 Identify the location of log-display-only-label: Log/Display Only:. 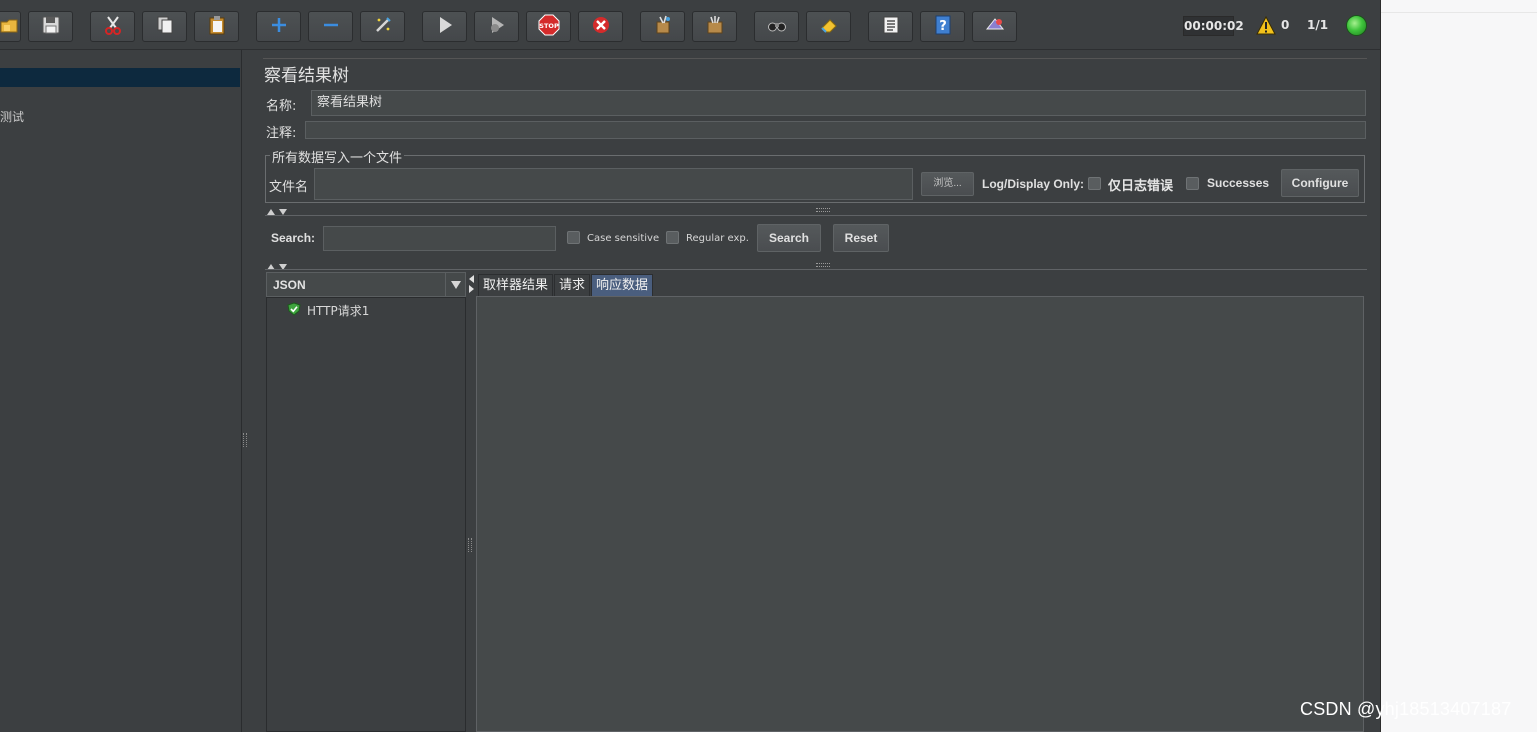
(1033, 184).